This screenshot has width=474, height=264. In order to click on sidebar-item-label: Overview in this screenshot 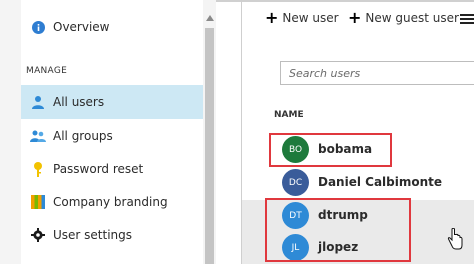, I will do `click(81, 27)`.